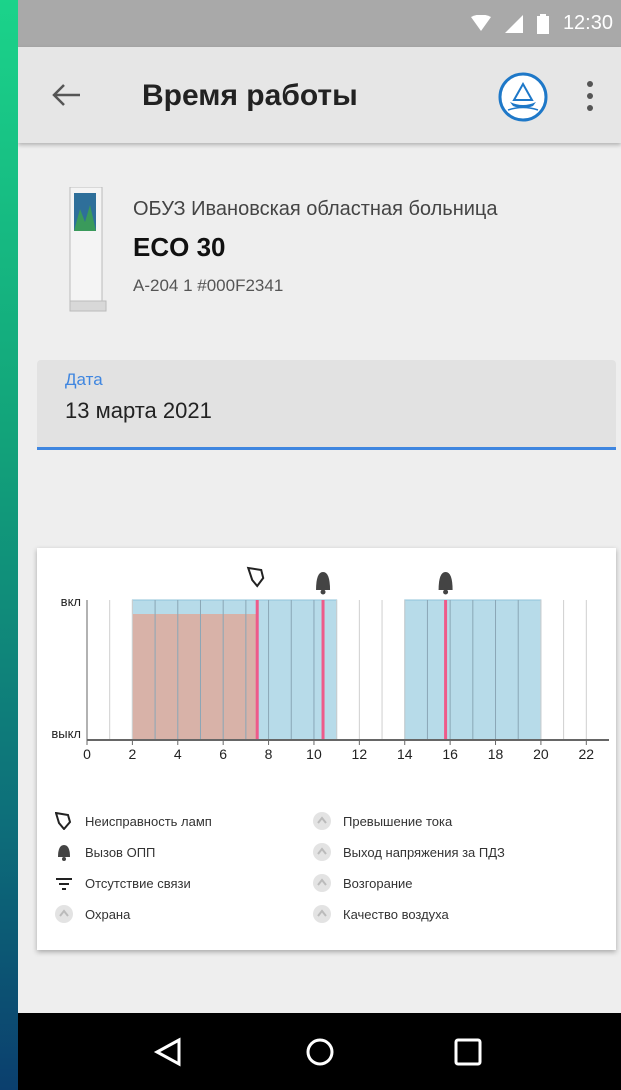  What do you see at coordinates (64, 884) in the screenshot?
I see `no-connection-icon` at bounding box center [64, 884].